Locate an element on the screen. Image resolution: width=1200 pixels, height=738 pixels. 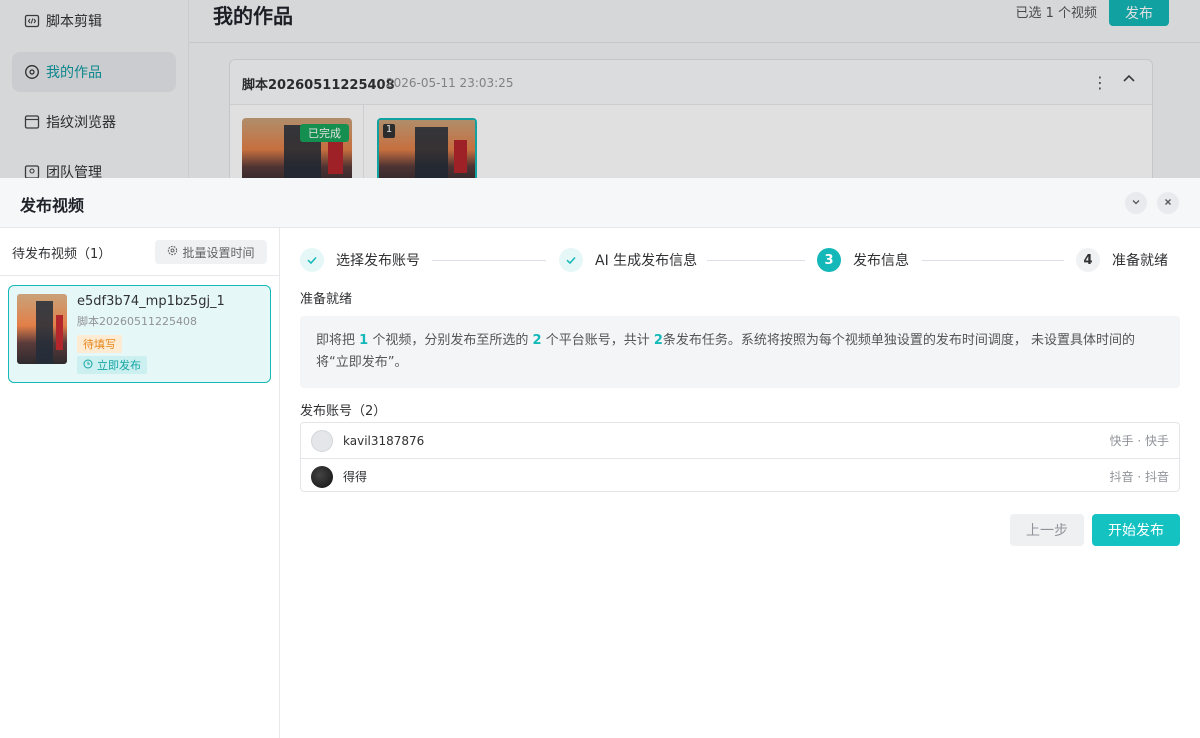
step-number: 4 is located at coordinates (1088, 260).